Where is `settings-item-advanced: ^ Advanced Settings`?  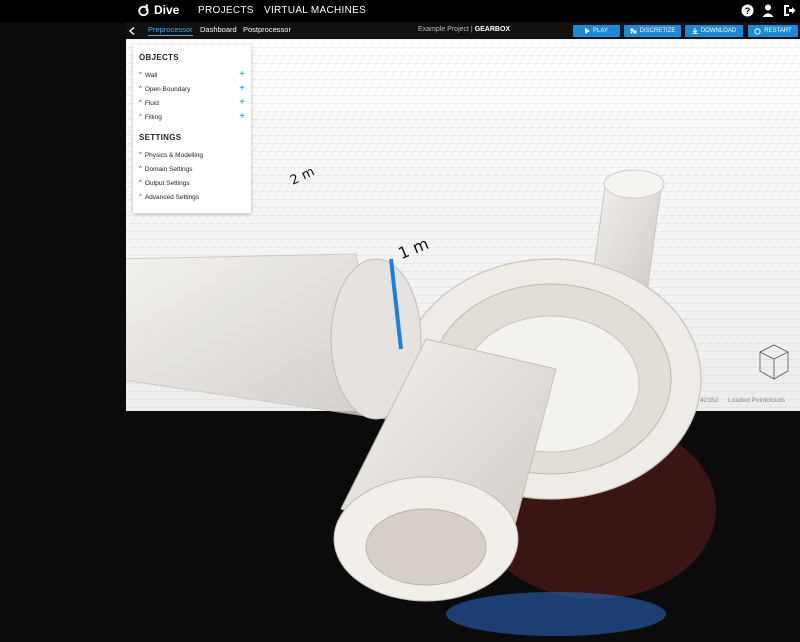 settings-item-advanced: ^ Advanced Settings is located at coordinates (192, 197).